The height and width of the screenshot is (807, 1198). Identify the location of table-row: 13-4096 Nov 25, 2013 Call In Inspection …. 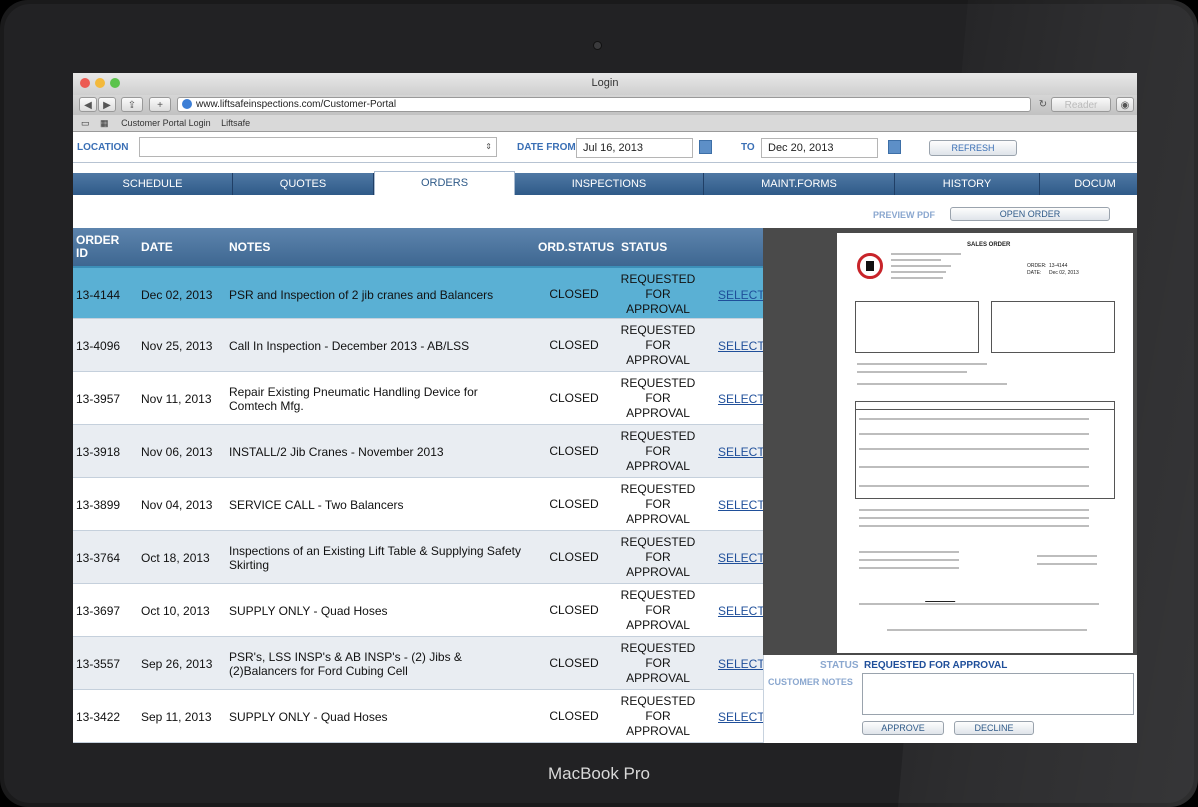
(418, 345).